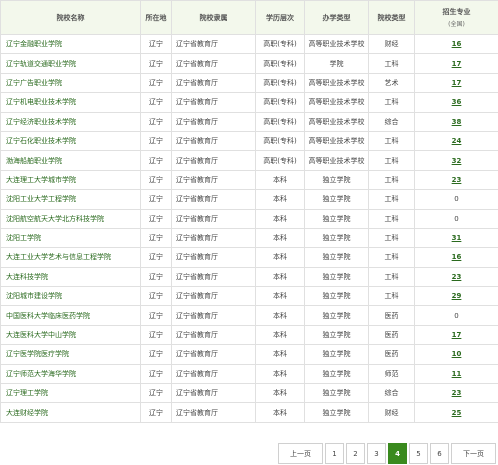  I want to click on table-header-row: 院校名称 所在地 院校隶属 学历层次 办学类型 院校类型 招生专业 (全国), so click(249, 17).